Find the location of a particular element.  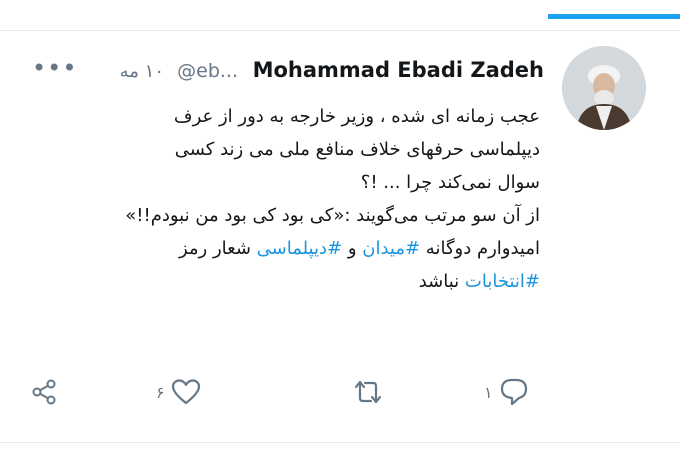

avatar is located at coordinates (604, 88).